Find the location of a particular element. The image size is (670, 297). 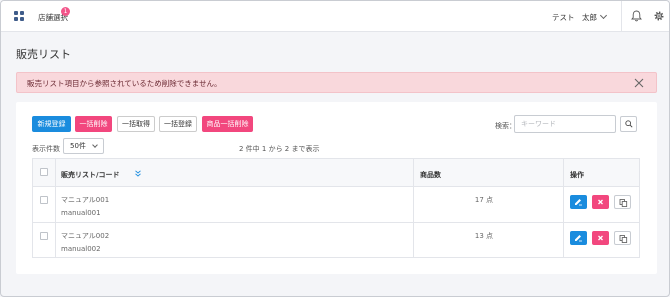

table-header: 販売リスト/コード 商品数 操作 is located at coordinates (336, 173).